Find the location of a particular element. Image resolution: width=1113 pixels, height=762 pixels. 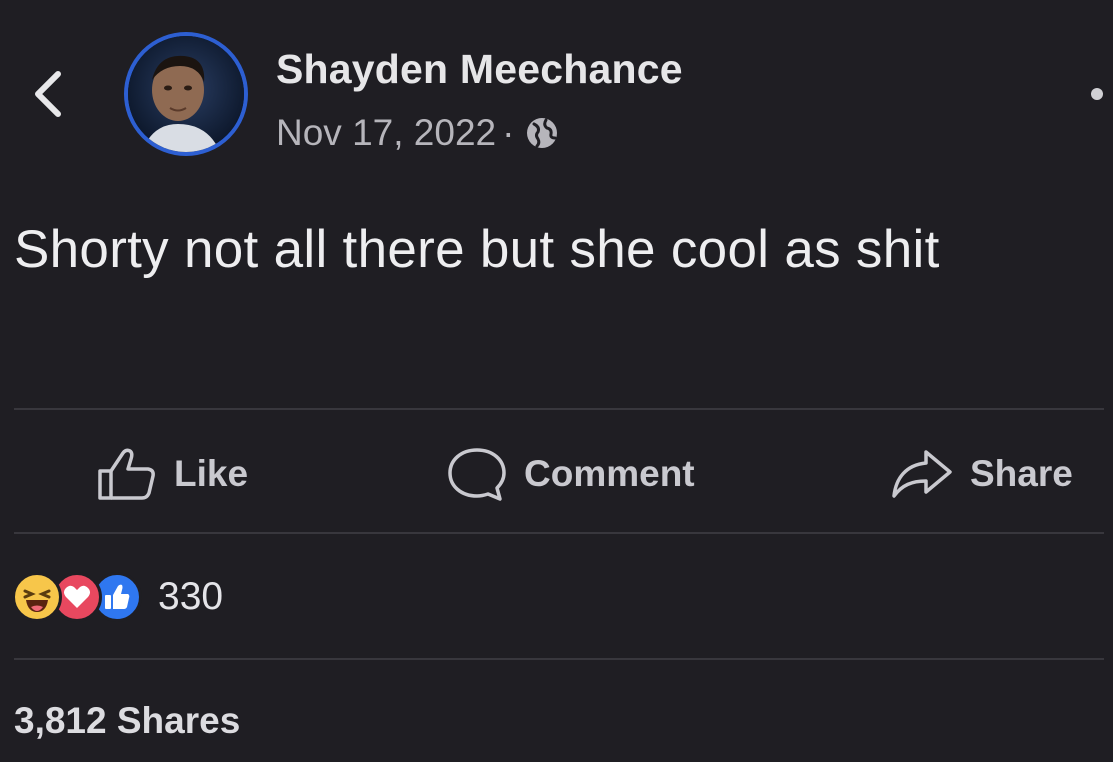

share-button: Share is located at coordinates (981, 474).